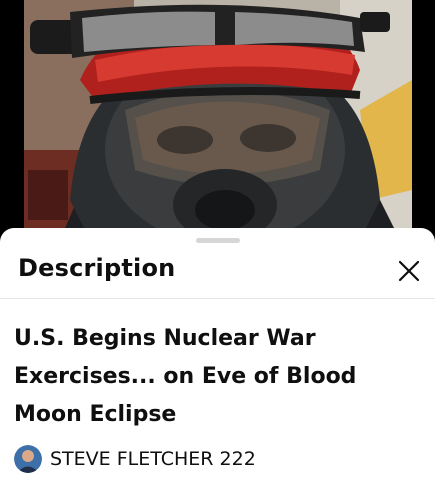 This screenshot has width=435, height=500. What do you see at coordinates (217, 298) in the screenshot?
I see `divider` at bounding box center [217, 298].